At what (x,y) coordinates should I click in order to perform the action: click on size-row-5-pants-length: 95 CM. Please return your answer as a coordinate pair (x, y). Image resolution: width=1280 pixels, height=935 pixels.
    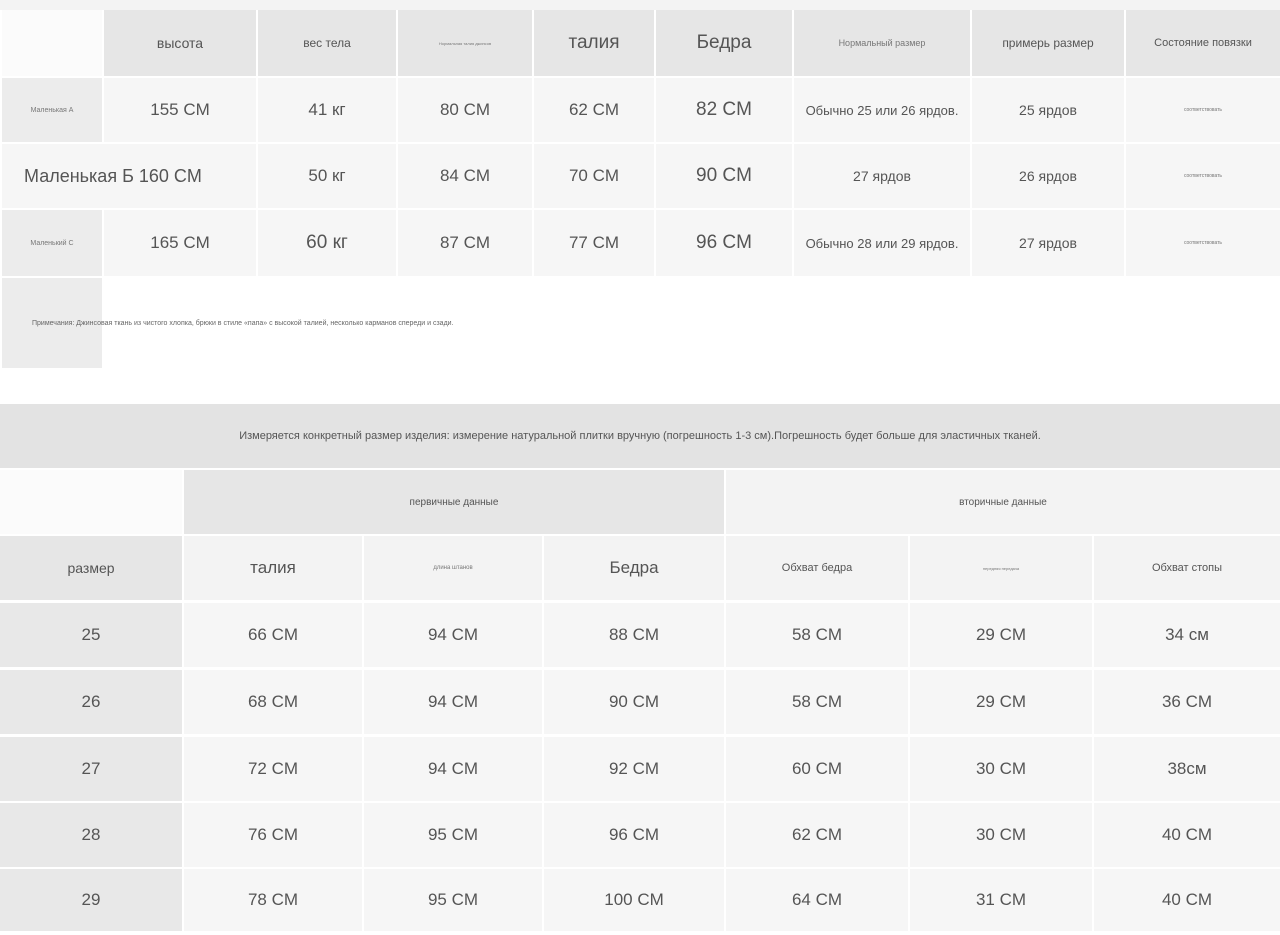
    Looking at the image, I should click on (453, 900).